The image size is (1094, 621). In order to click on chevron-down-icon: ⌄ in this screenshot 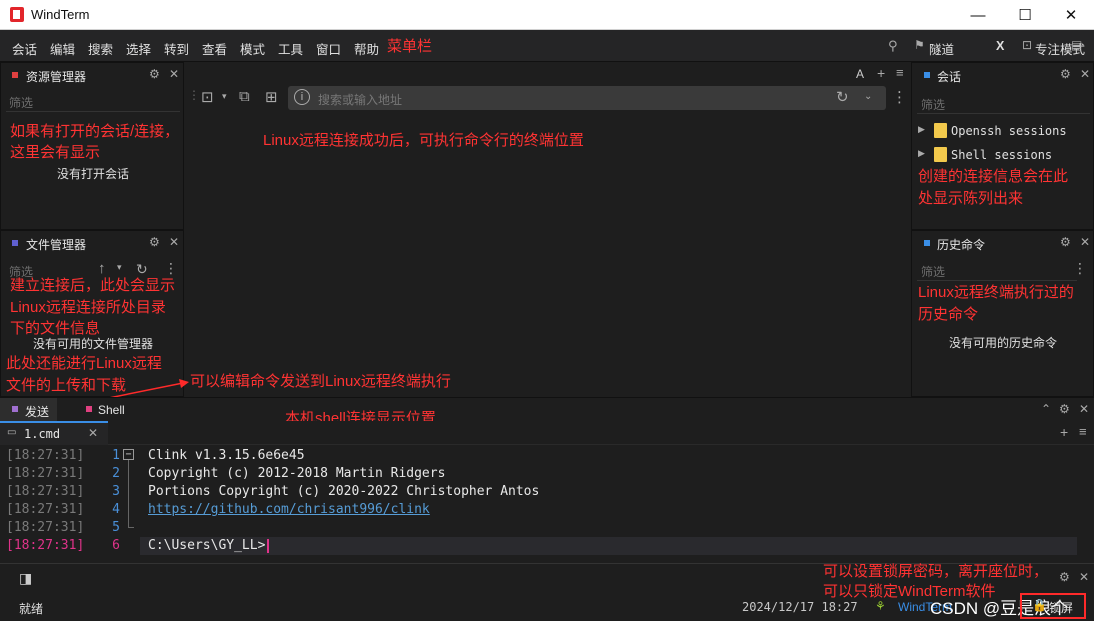, I will do `click(868, 96)`.